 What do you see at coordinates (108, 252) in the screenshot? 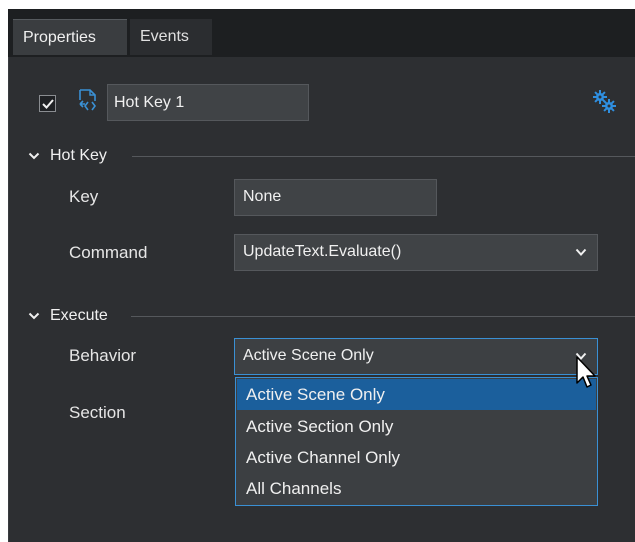
I see `command-label: Command` at bounding box center [108, 252].